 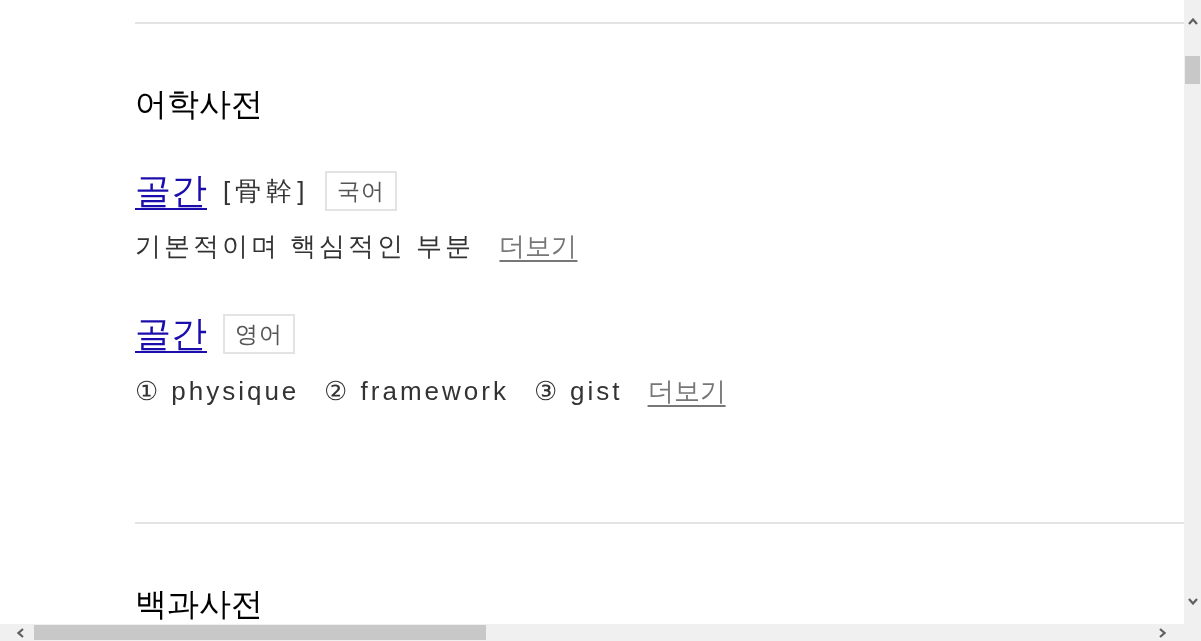 What do you see at coordinates (578, 391) in the screenshot?
I see `definition-text: ③ gist` at bounding box center [578, 391].